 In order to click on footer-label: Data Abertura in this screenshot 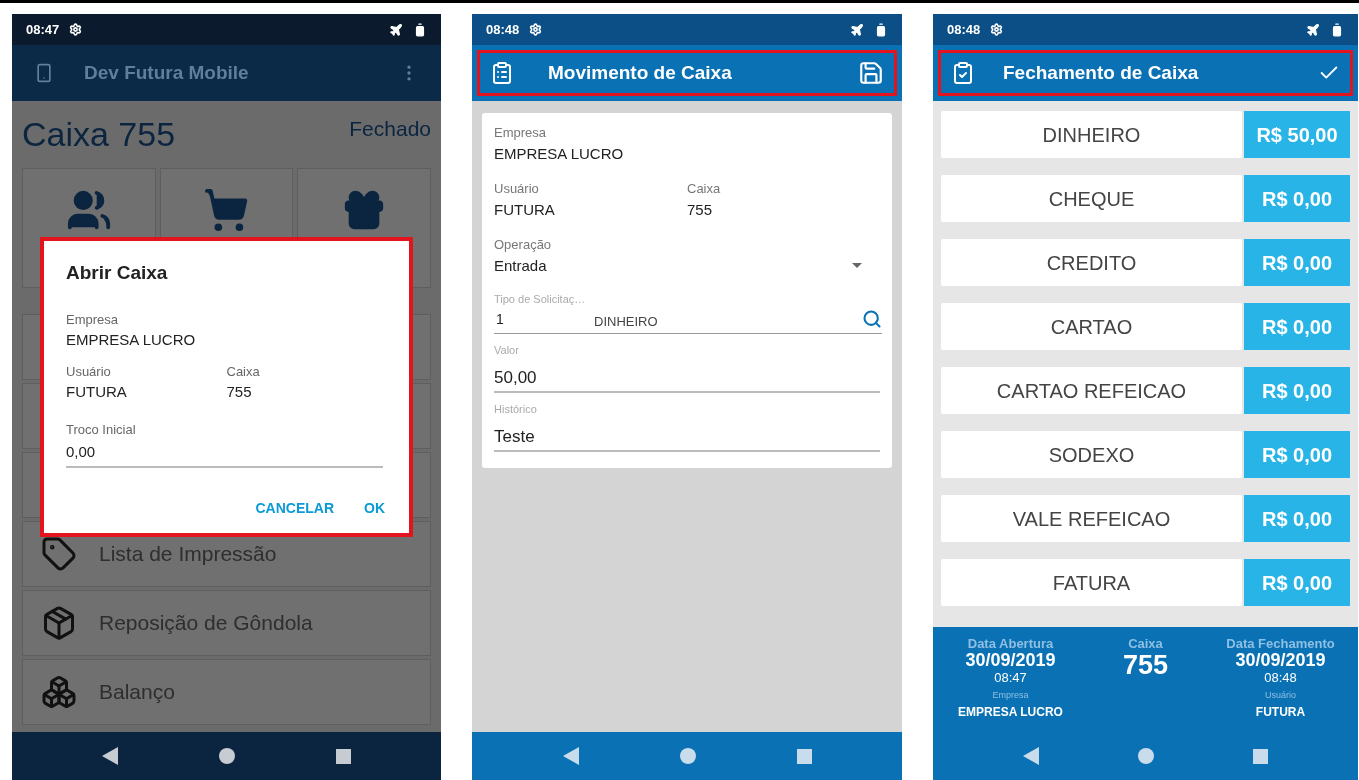, I will do `click(1010, 644)`.